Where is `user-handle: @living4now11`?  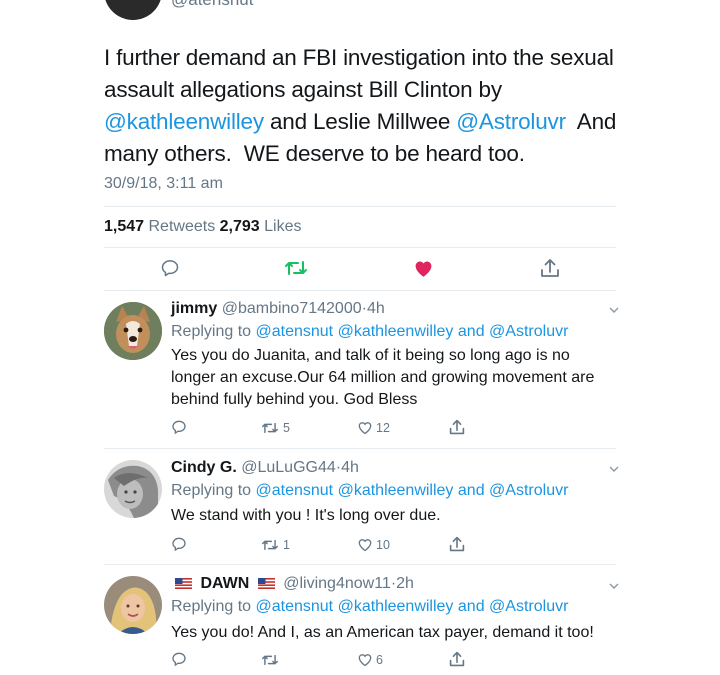
user-handle: @living4now11 is located at coordinates (337, 583).